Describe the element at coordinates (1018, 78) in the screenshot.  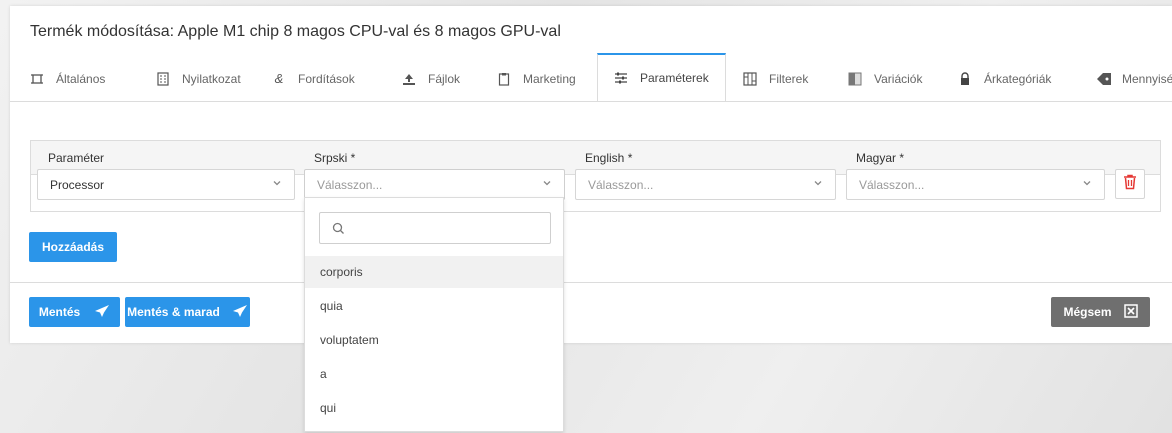
I see `tab-label: Árkategóriák` at that location.